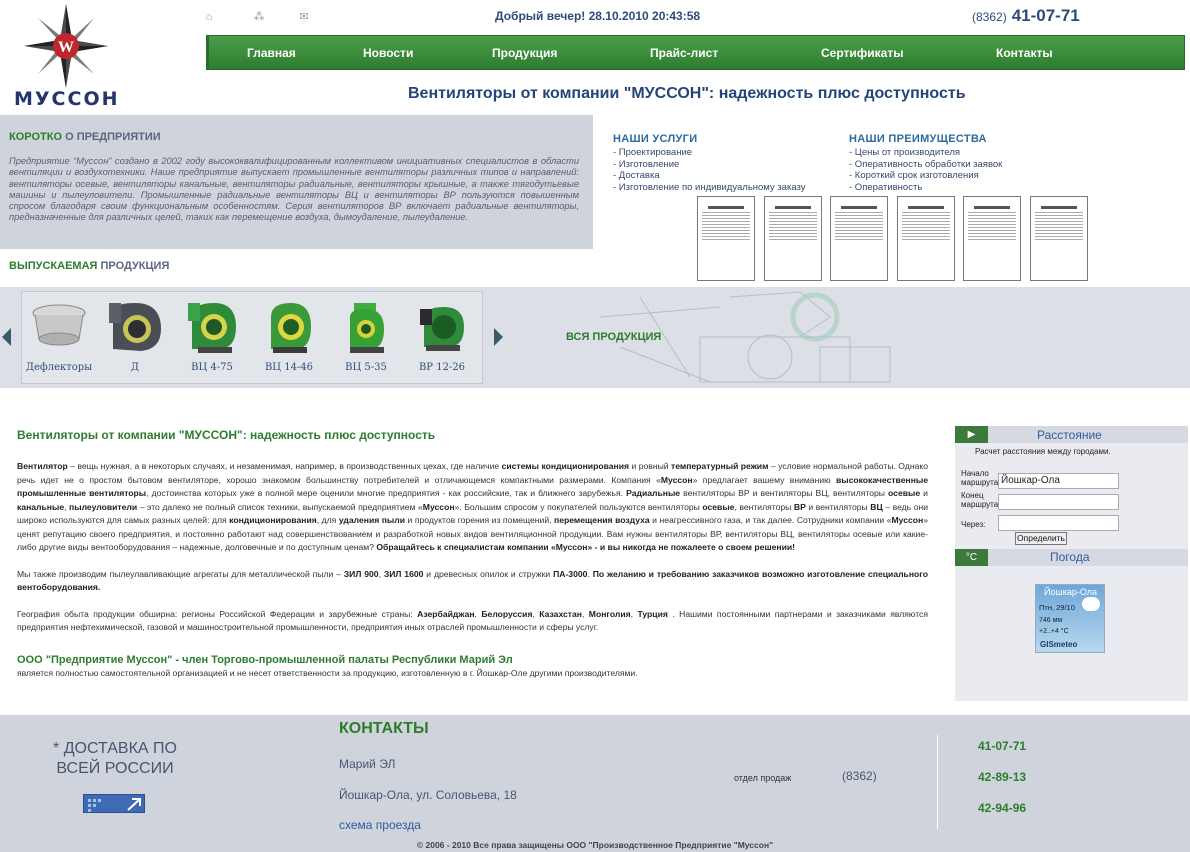 The image size is (1190, 852). Describe the element at coordinates (1070, 557) in the screenshot. I see `weather-title: Погода` at that location.